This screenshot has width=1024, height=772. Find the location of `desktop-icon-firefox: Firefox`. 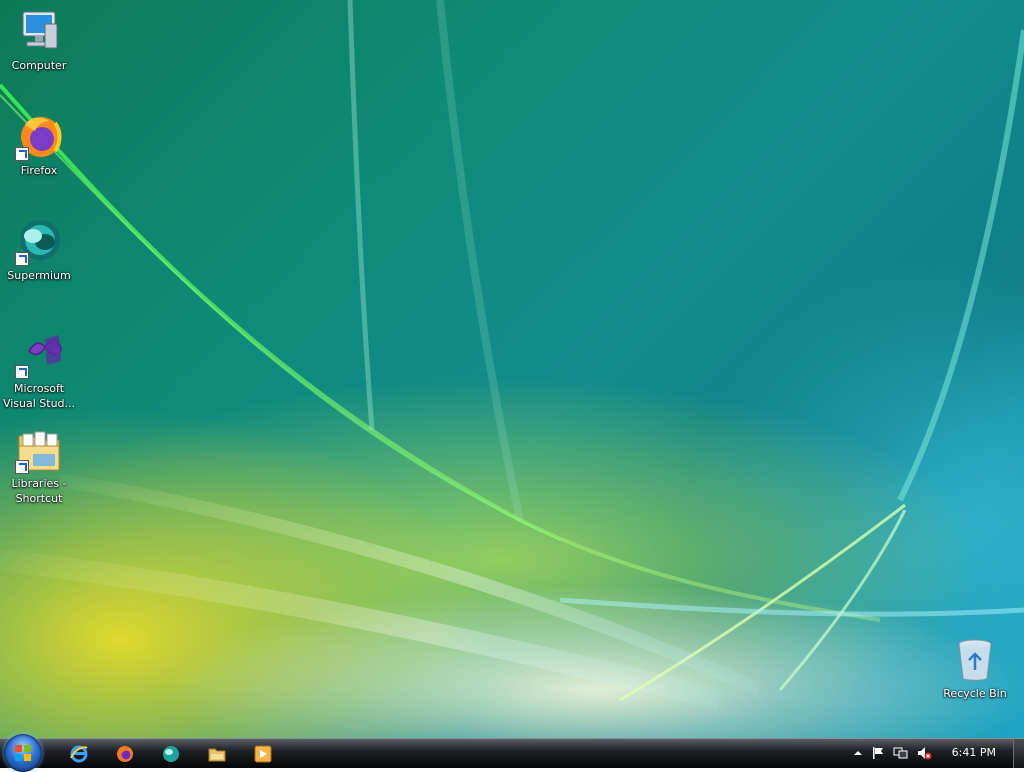

desktop-icon-firefox: Firefox is located at coordinates (39, 145).